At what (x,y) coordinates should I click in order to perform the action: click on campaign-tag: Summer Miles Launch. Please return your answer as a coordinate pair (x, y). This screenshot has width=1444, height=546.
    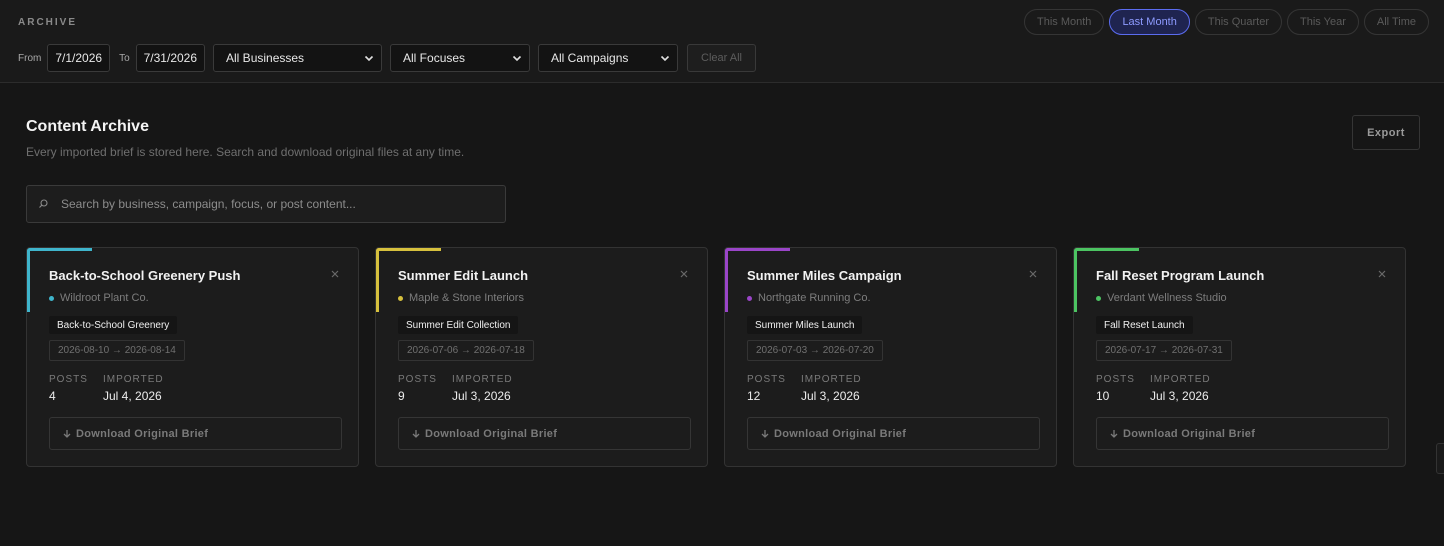
    Looking at the image, I should click on (805, 325).